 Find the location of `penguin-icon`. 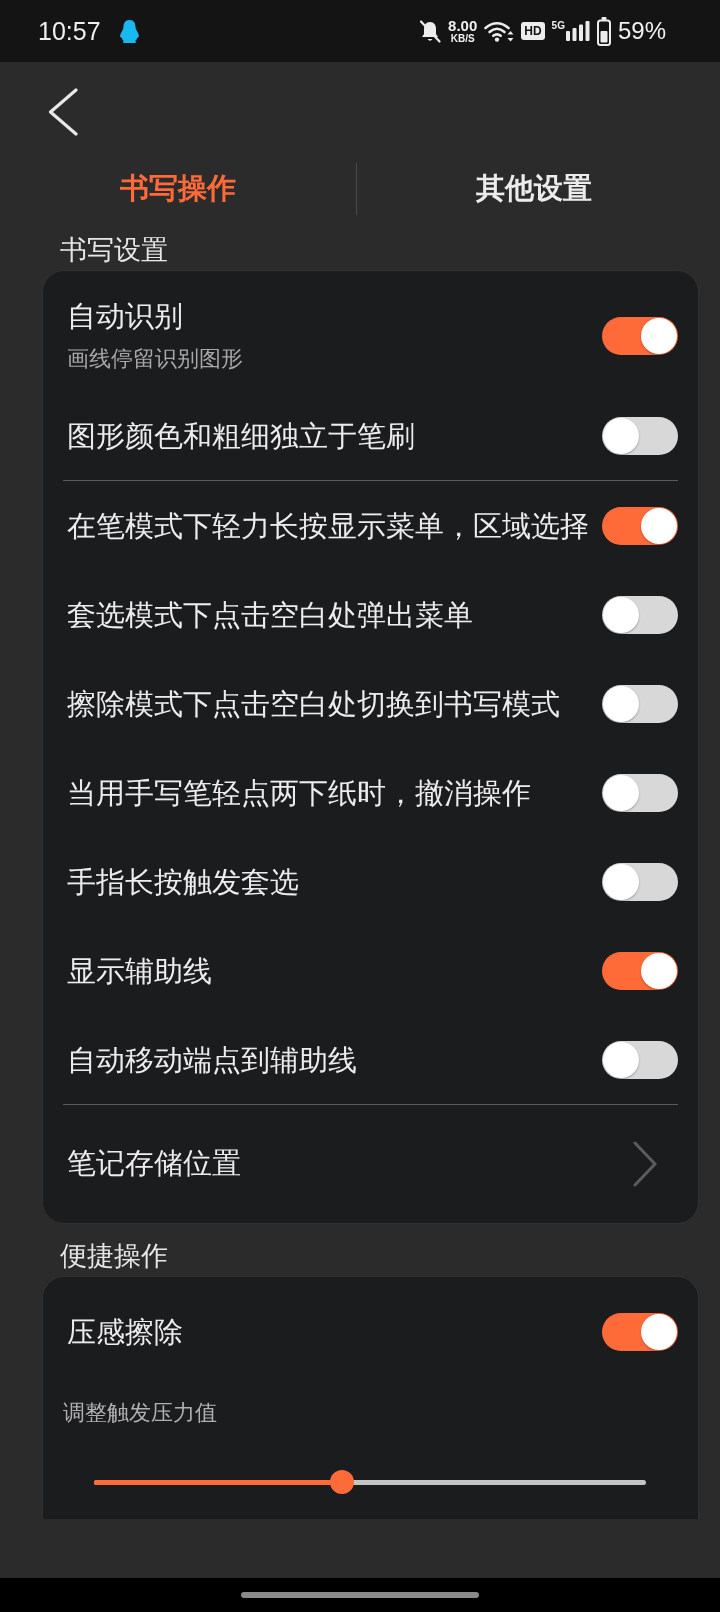

penguin-icon is located at coordinates (129, 31).